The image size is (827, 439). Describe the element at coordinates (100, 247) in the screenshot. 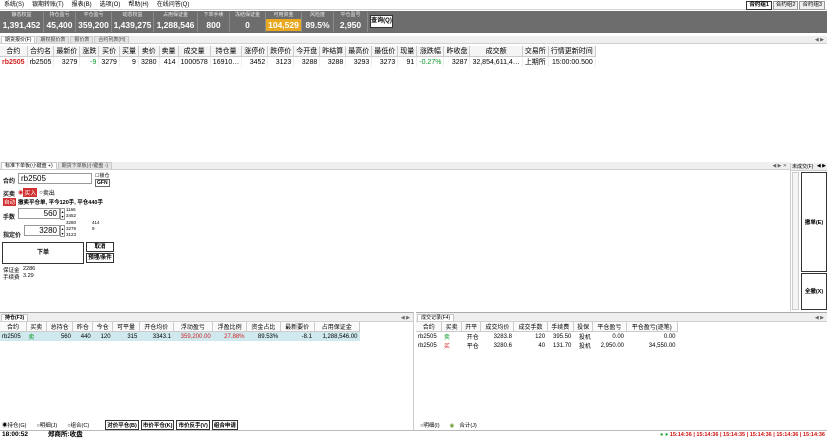

I see `cancel-button: 取消` at that location.